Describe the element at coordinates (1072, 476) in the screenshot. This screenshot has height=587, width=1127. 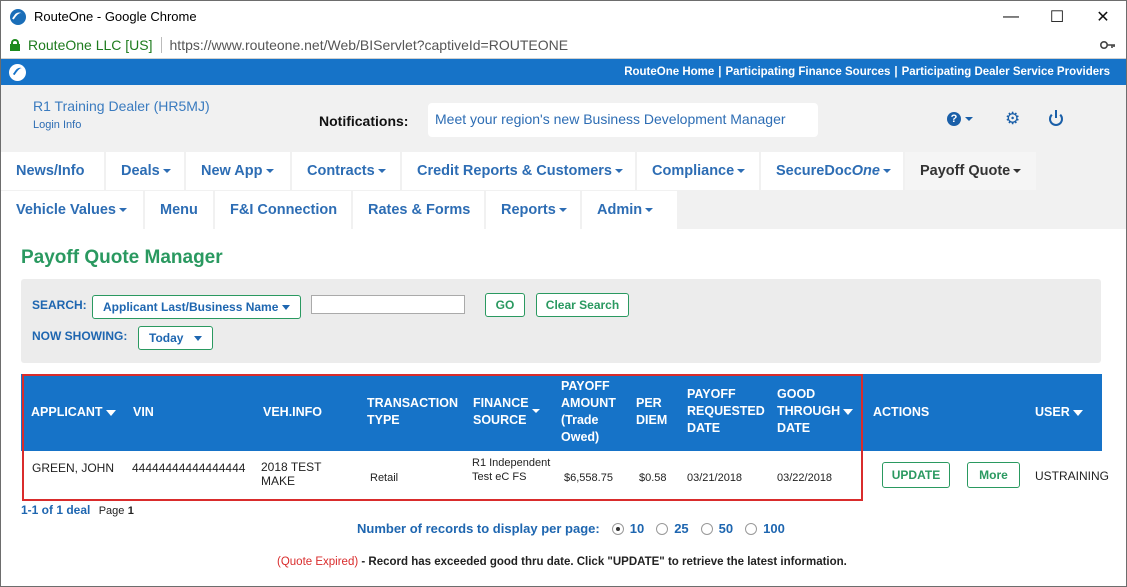
I see `cell-user: USTRAINING` at that location.